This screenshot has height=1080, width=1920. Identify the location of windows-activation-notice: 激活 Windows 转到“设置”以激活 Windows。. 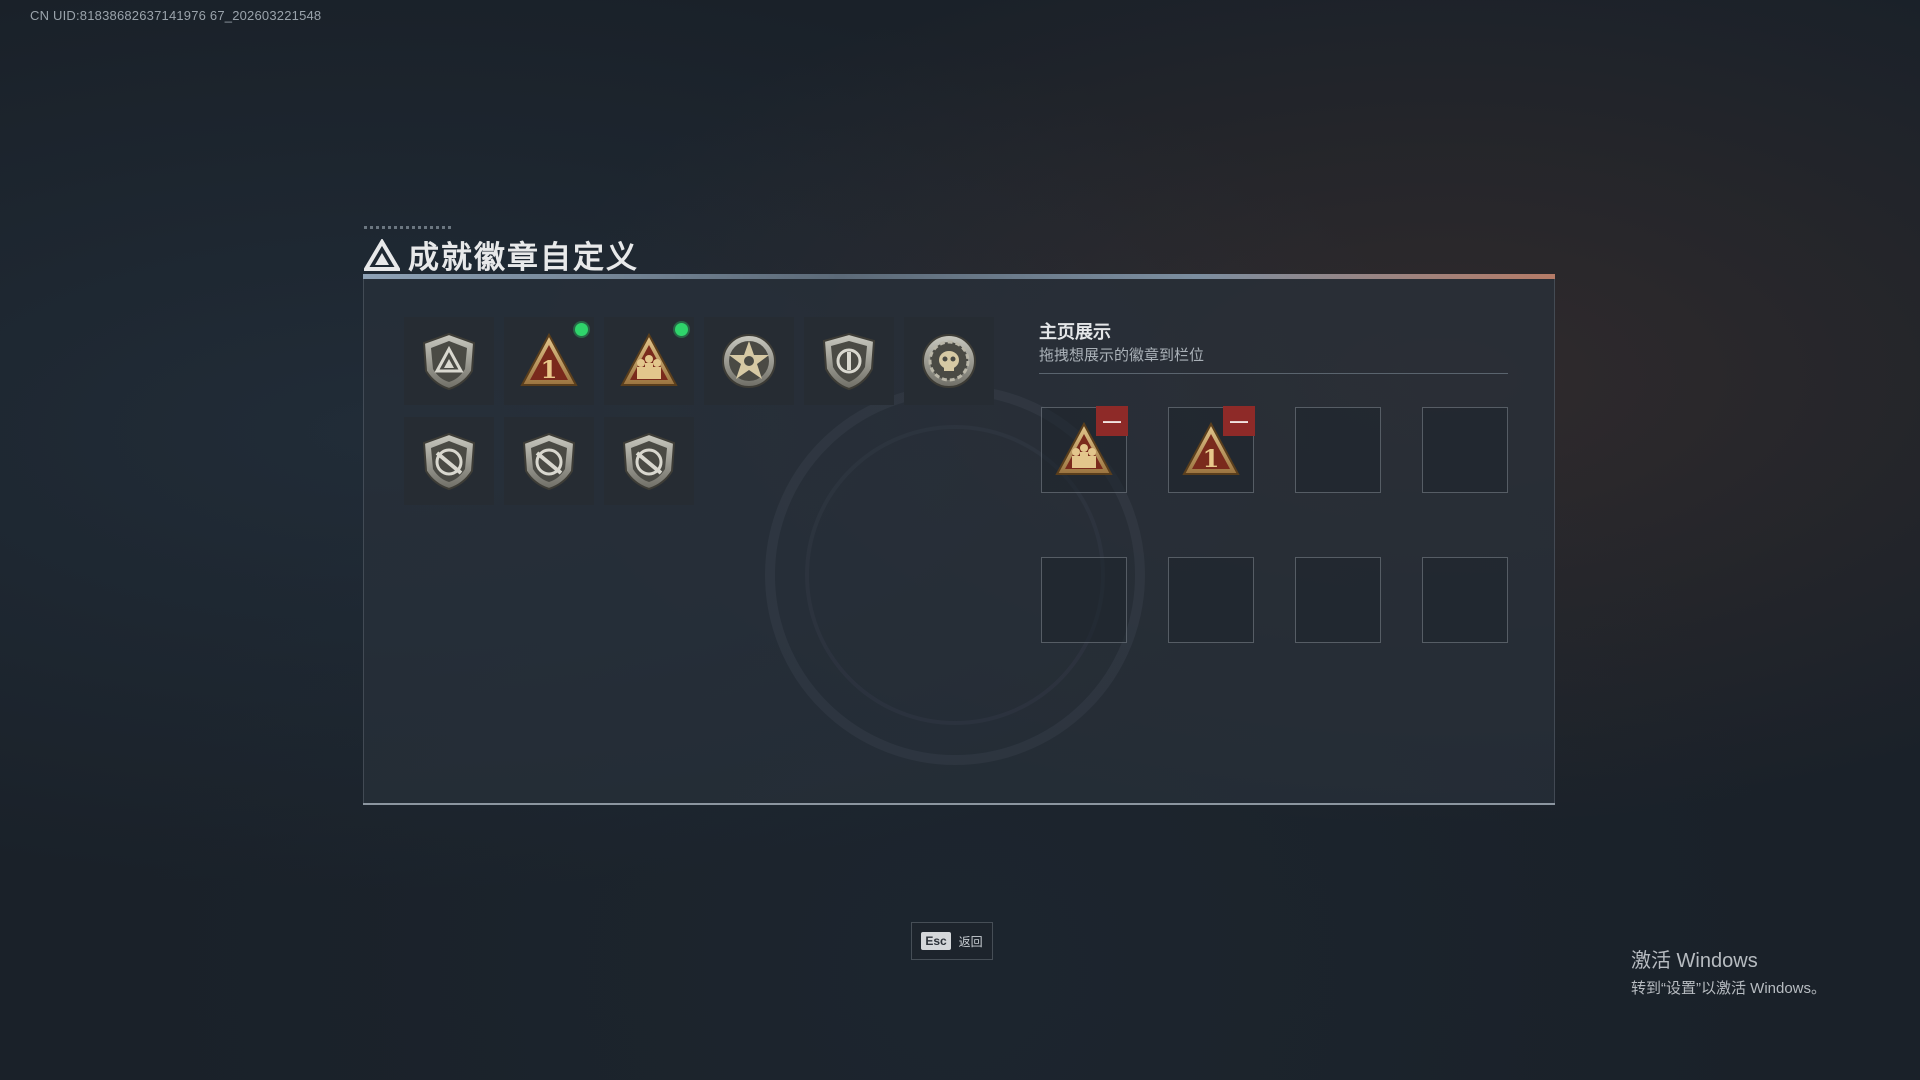
(1728, 971).